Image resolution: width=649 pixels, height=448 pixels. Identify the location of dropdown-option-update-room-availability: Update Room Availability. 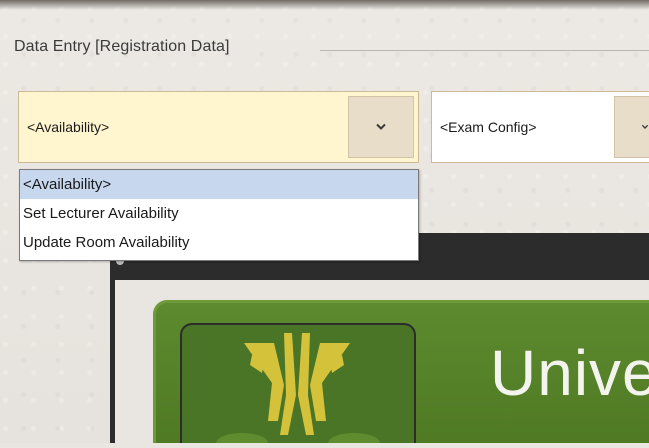
(219, 242).